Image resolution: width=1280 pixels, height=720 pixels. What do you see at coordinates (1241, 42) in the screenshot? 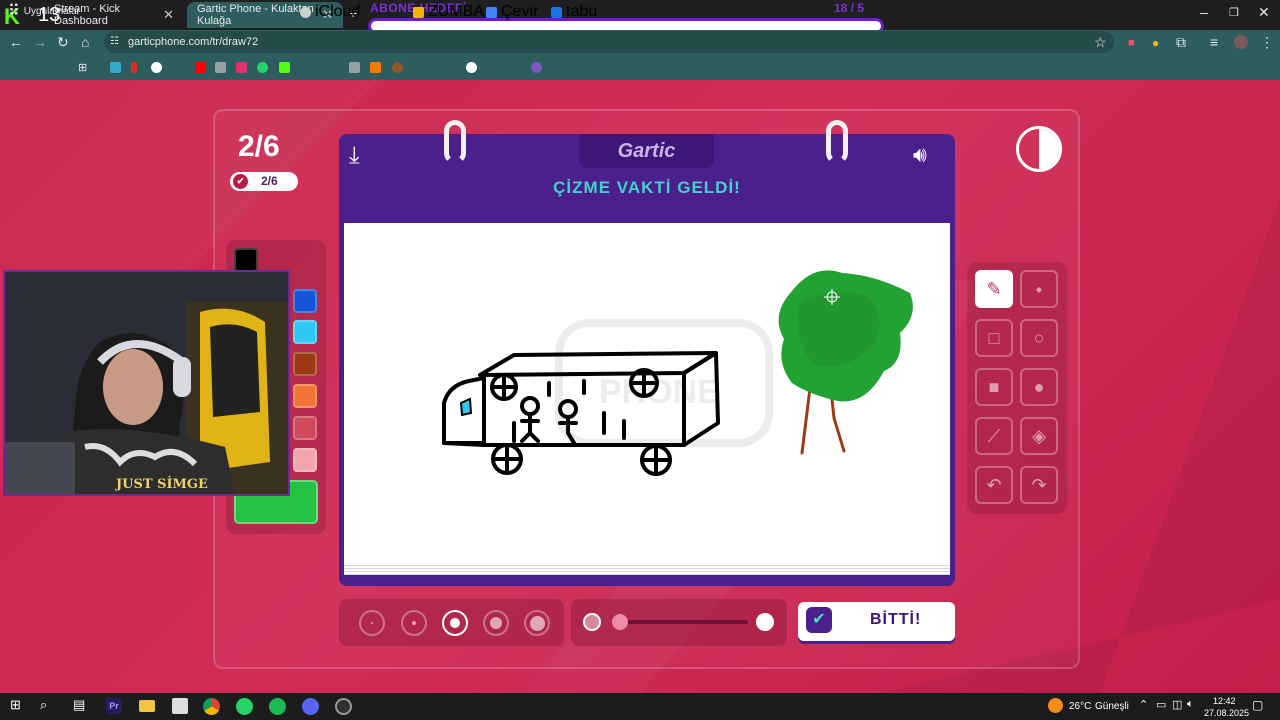
I see `profile-avatar` at bounding box center [1241, 42].